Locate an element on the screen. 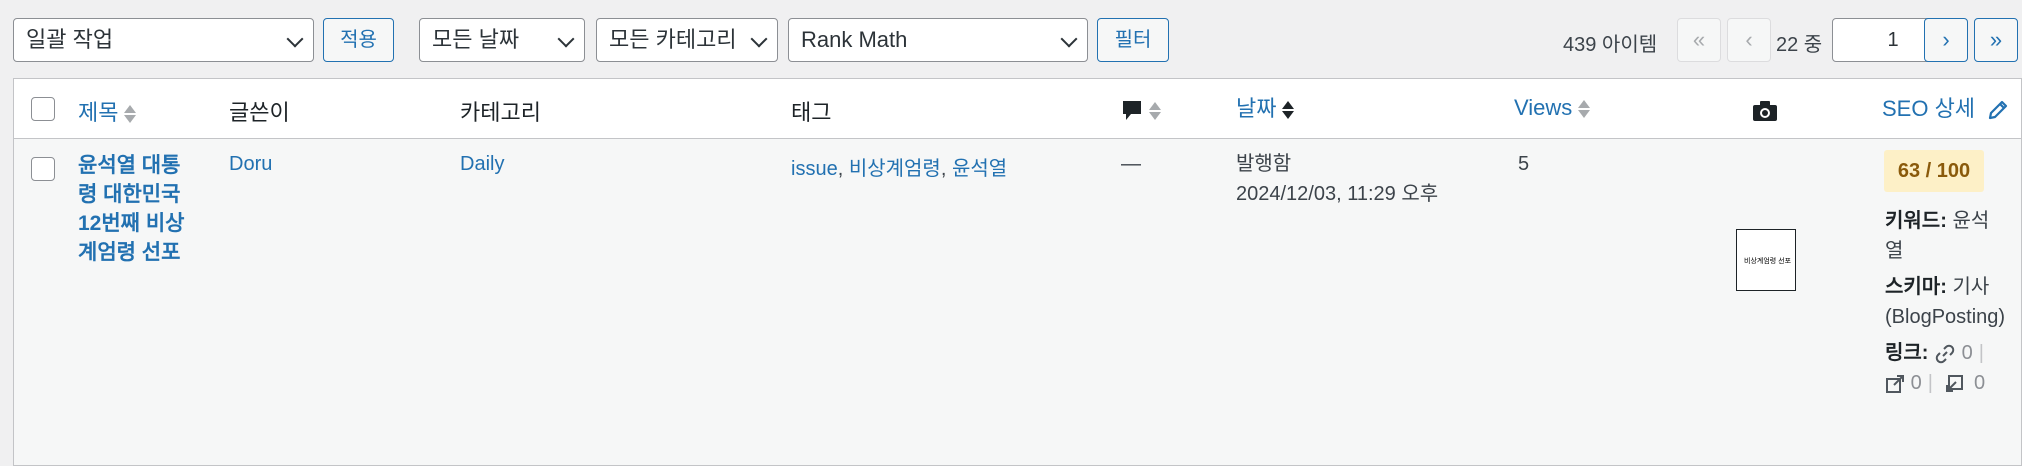 The height and width of the screenshot is (466, 2022). column-thumbnail is located at coordinates (1765, 110).